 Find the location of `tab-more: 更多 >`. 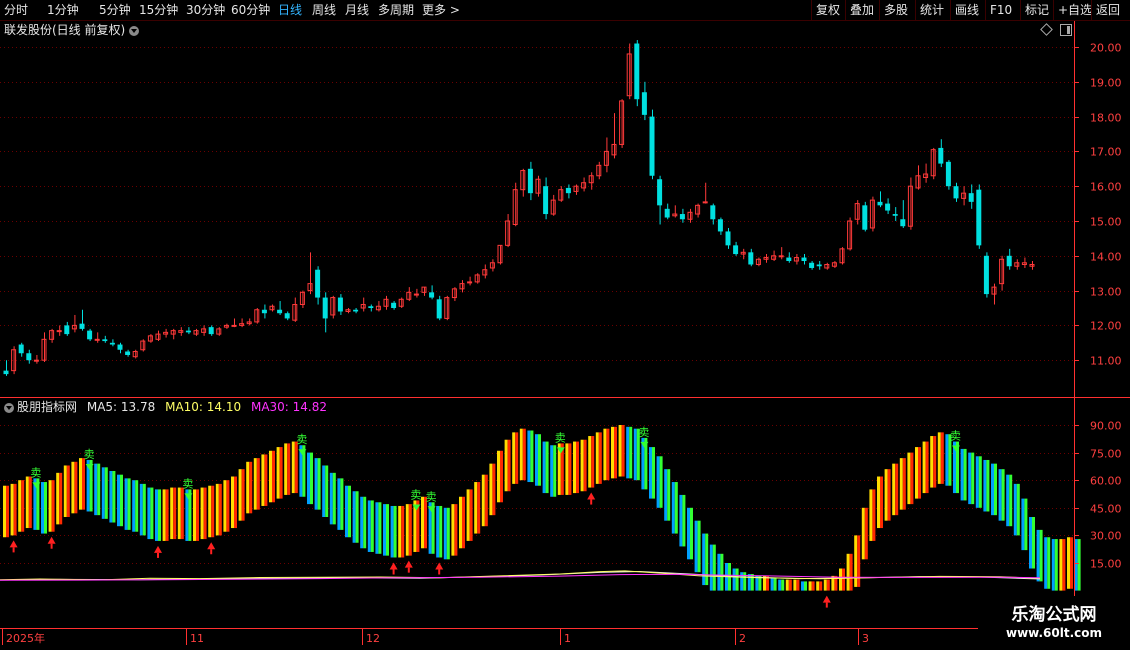

tab-more: 更多 > is located at coordinates (441, 10).